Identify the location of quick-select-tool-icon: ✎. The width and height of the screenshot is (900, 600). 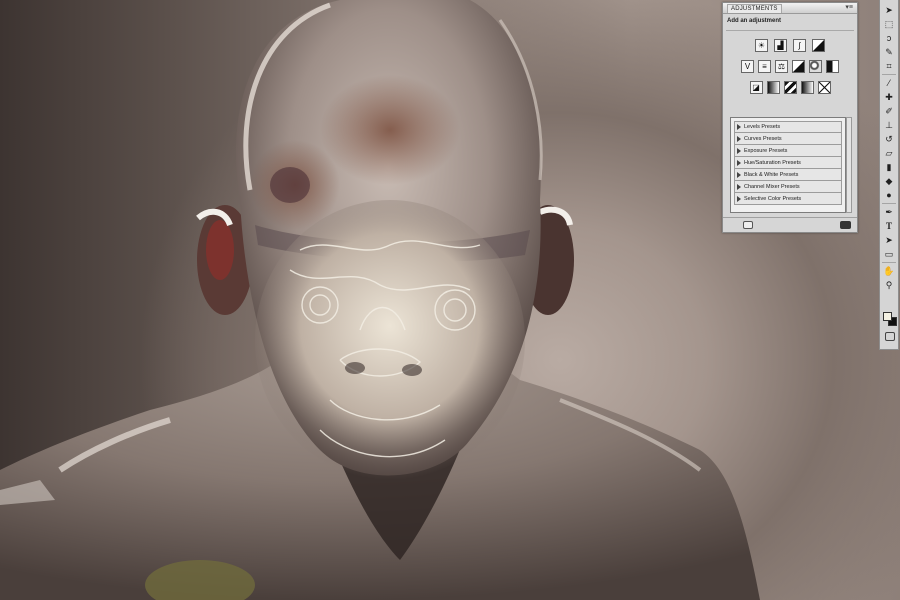
(889, 52).